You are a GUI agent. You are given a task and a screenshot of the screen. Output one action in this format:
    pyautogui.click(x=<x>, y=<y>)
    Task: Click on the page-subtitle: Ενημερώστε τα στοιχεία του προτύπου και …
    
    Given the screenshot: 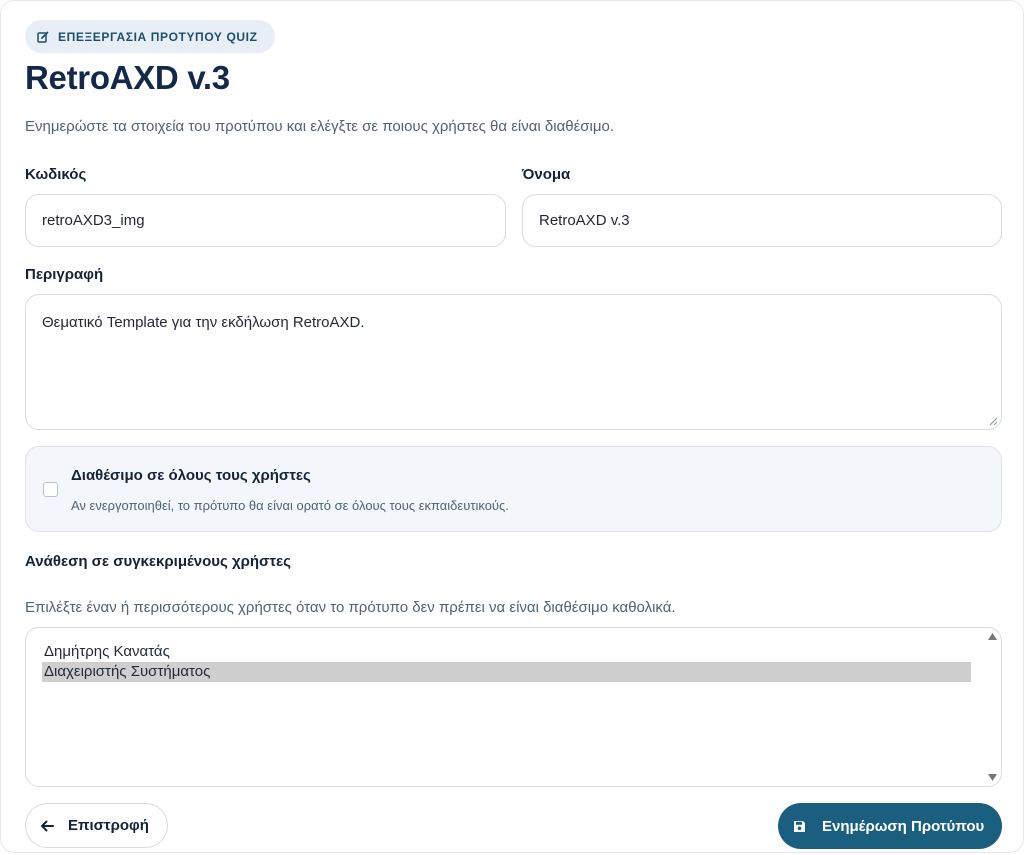 What is the action you would take?
    pyautogui.click(x=320, y=126)
    